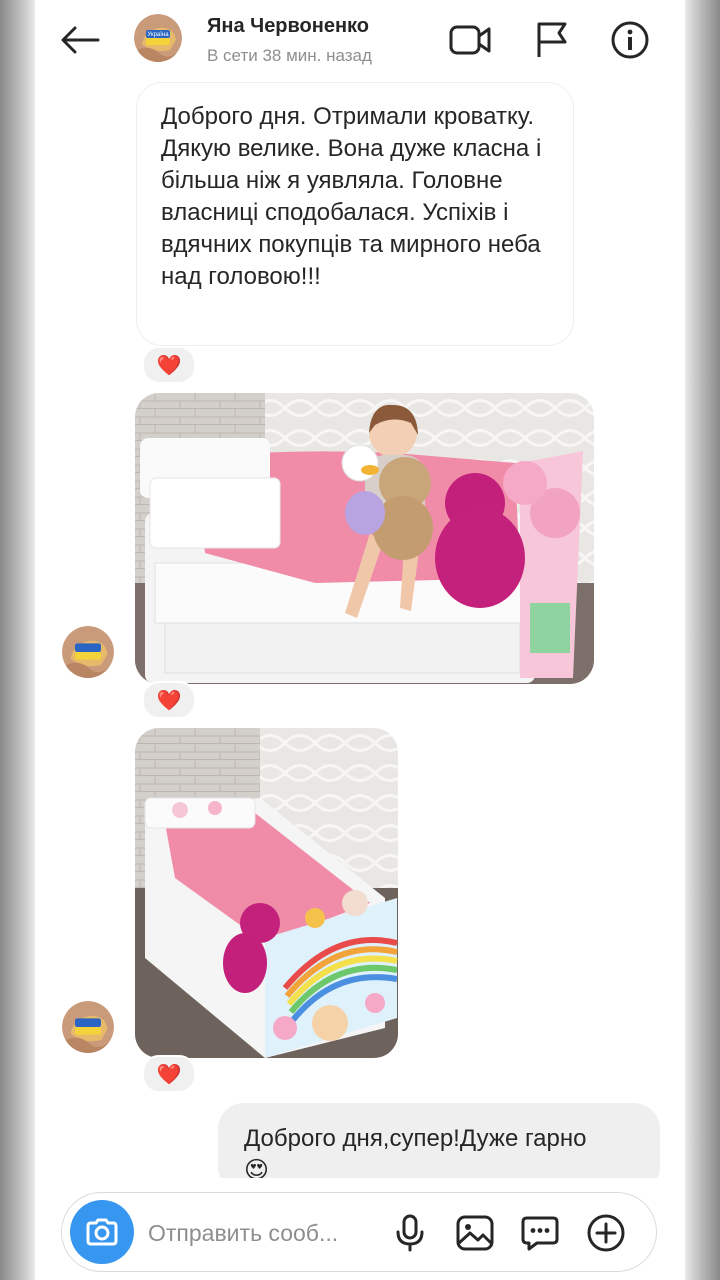 This screenshot has height=1280, width=720. I want to click on back-button, so click(80, 40).